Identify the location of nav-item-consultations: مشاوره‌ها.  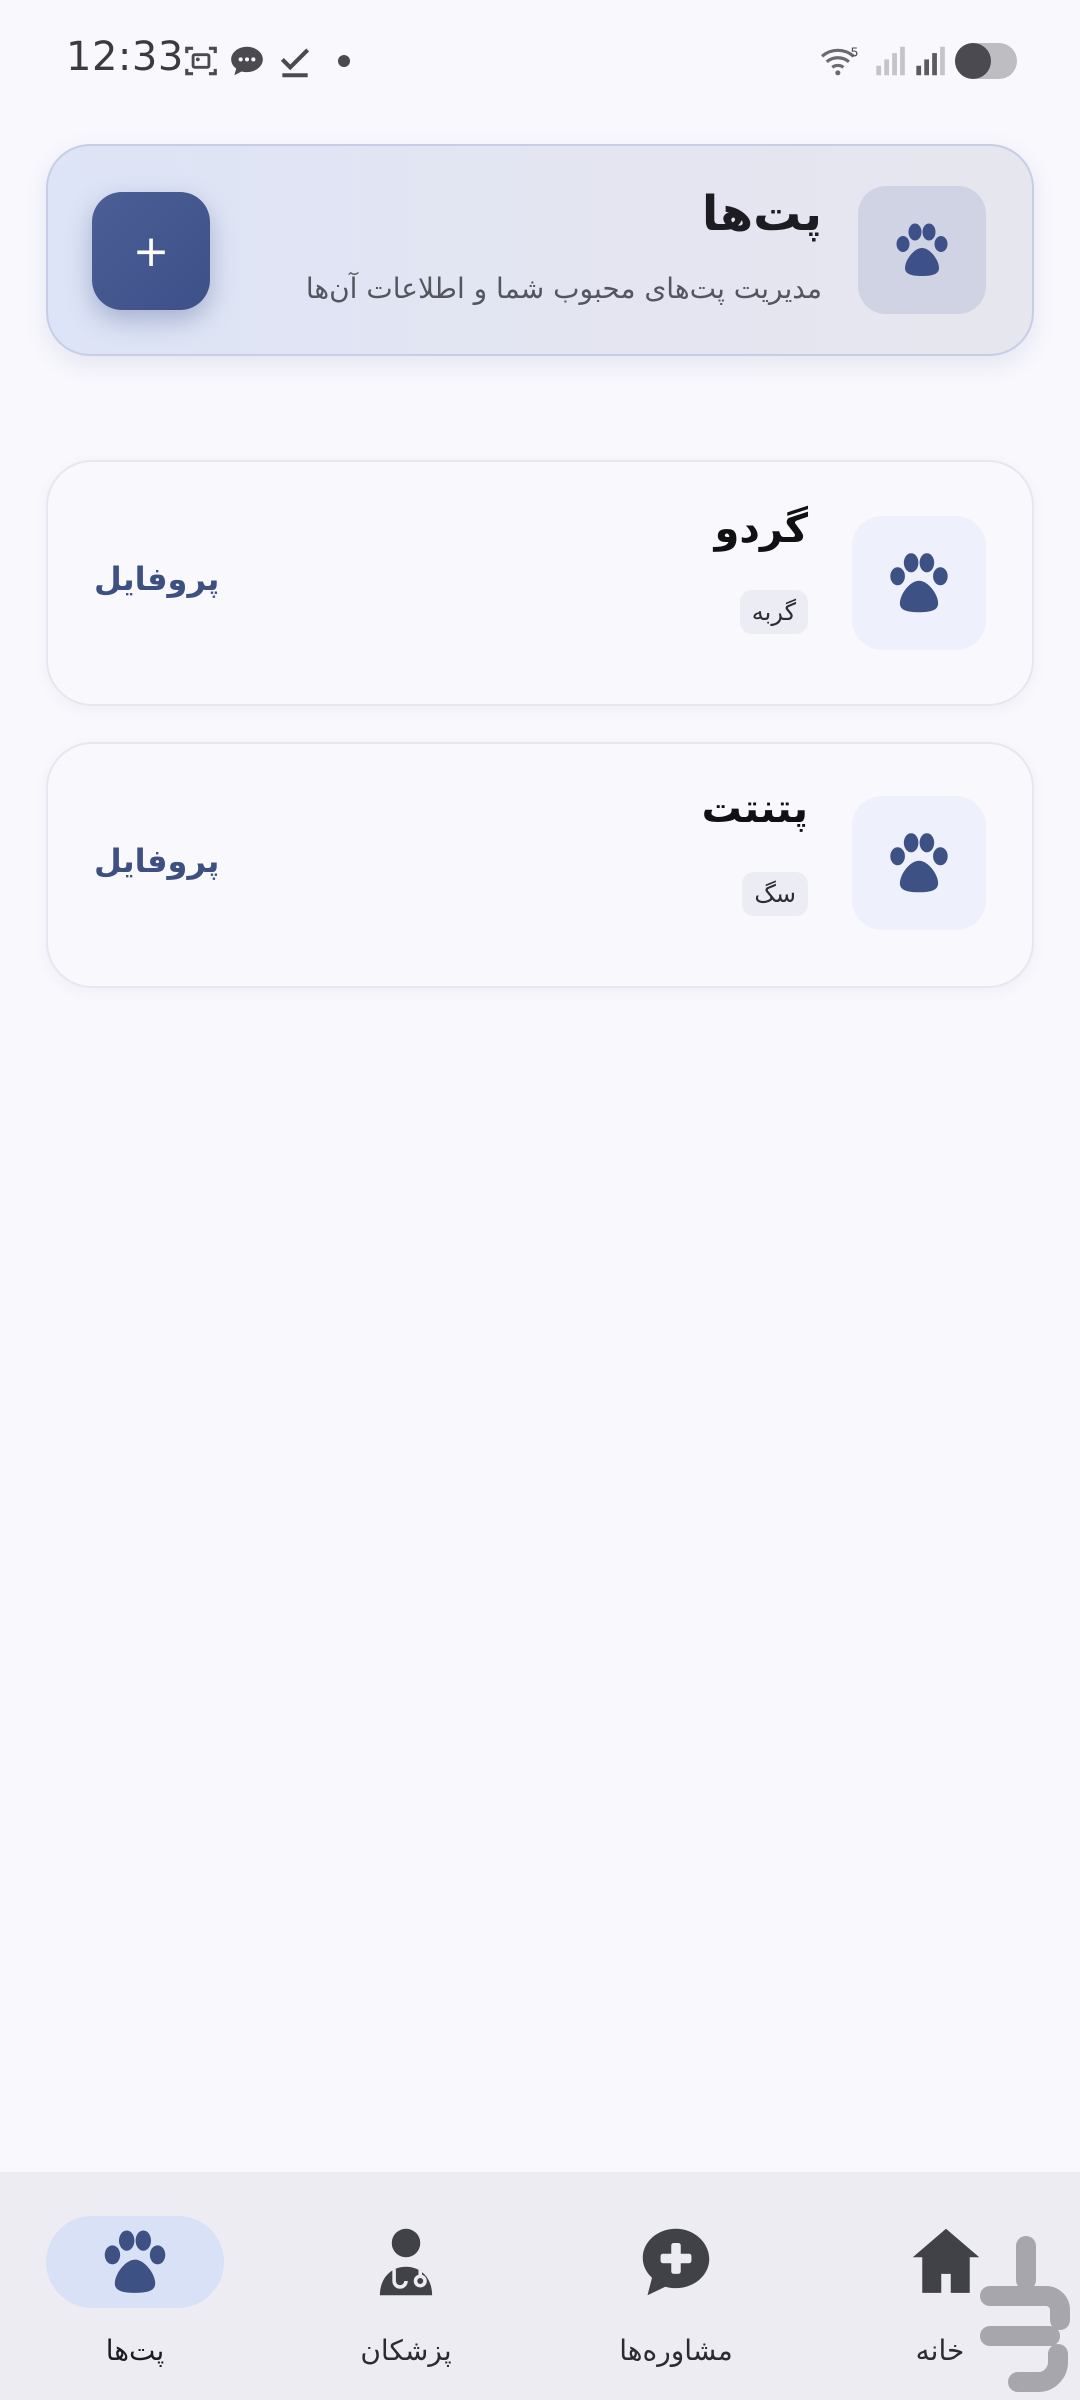
(676, 2286).